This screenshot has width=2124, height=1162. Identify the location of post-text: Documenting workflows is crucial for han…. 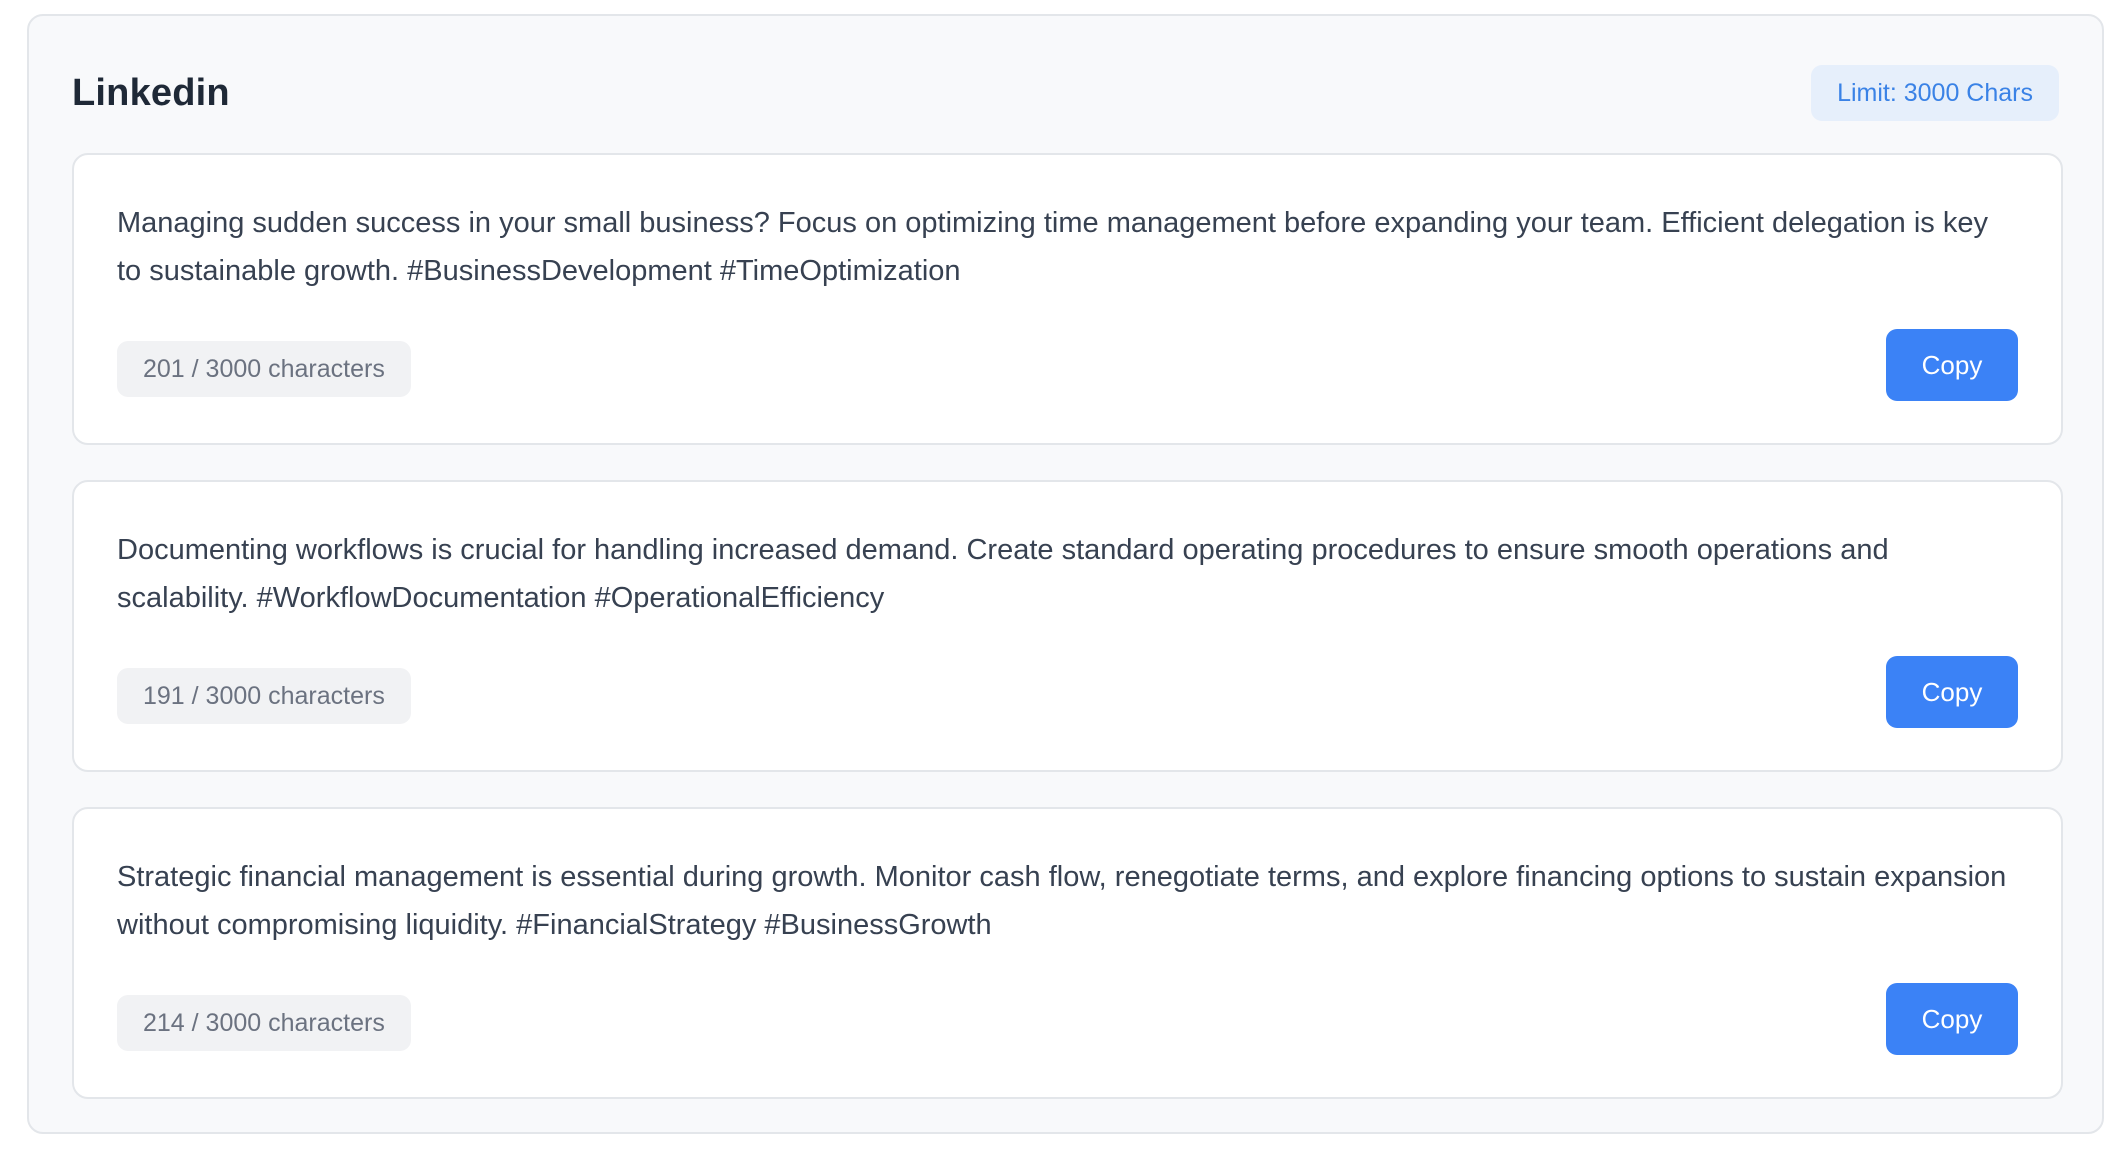
(1003, 574).